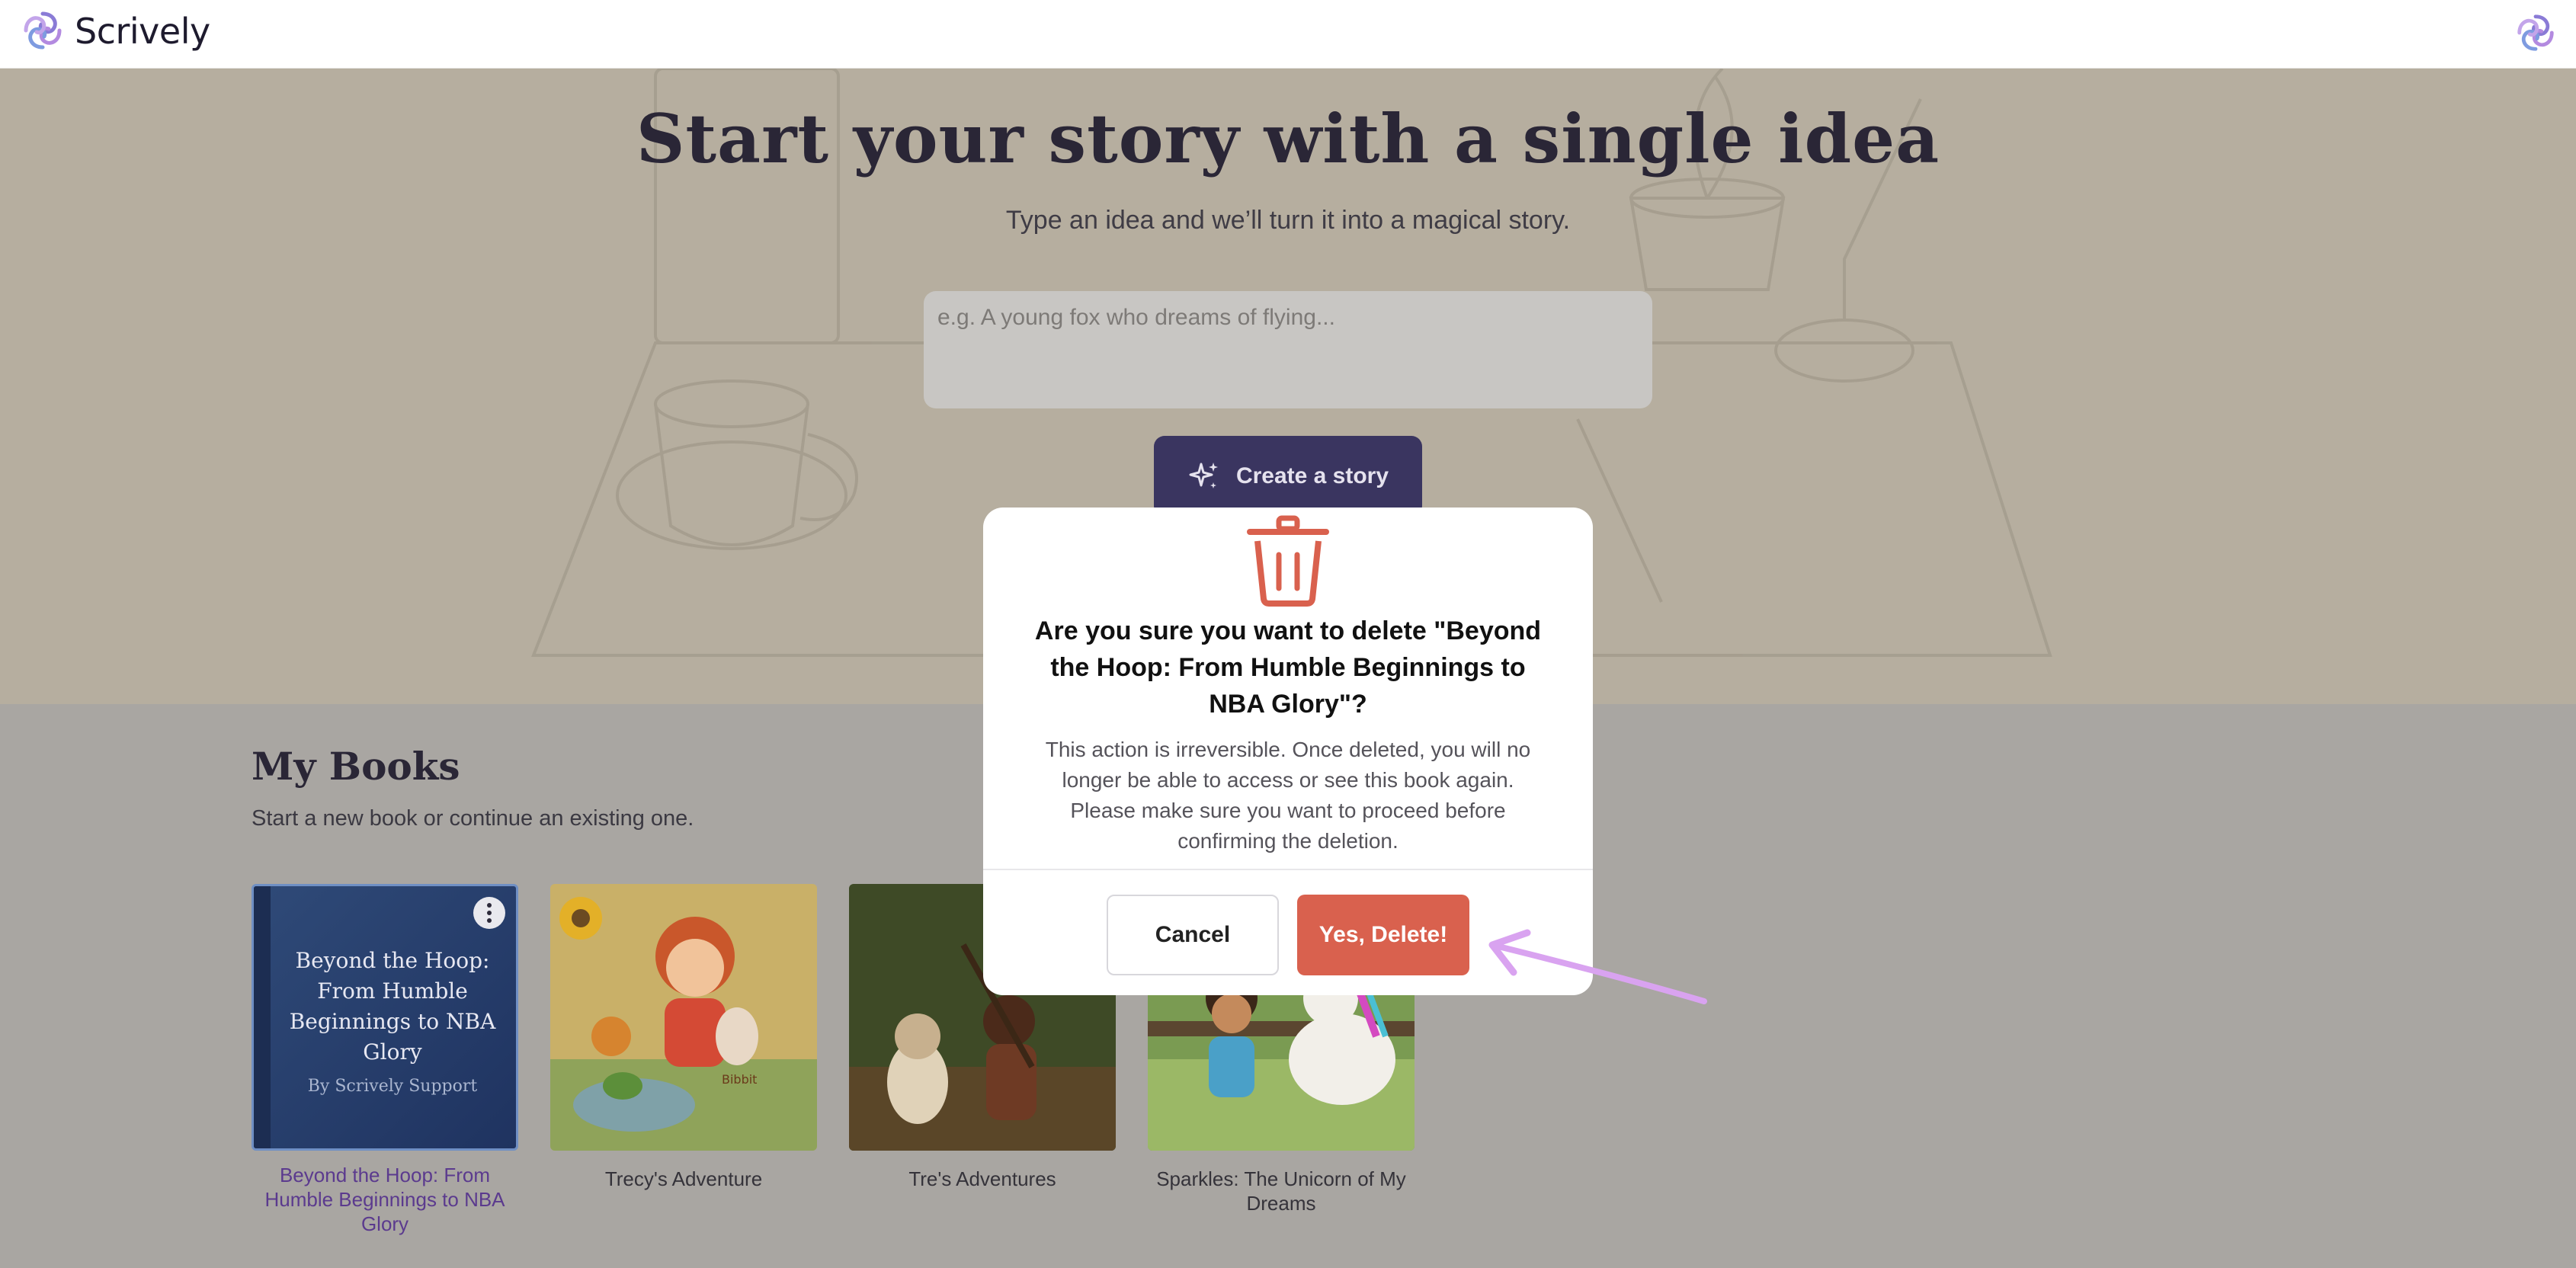 Image resolution: width=2576 pixels, height=1268 pixels. I want to click on book-spine, so click(262, 1017).